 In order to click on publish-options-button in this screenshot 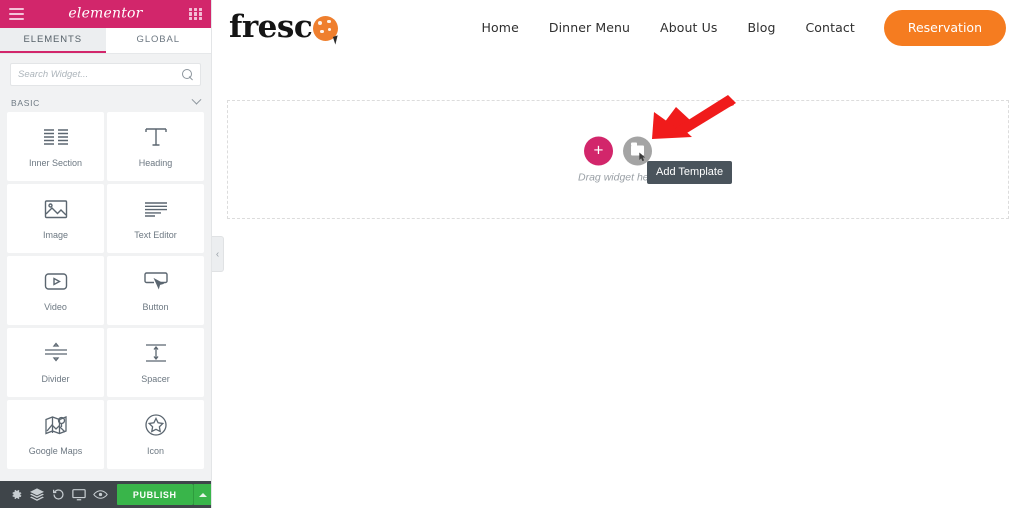, I will do `click(201, 494)`.